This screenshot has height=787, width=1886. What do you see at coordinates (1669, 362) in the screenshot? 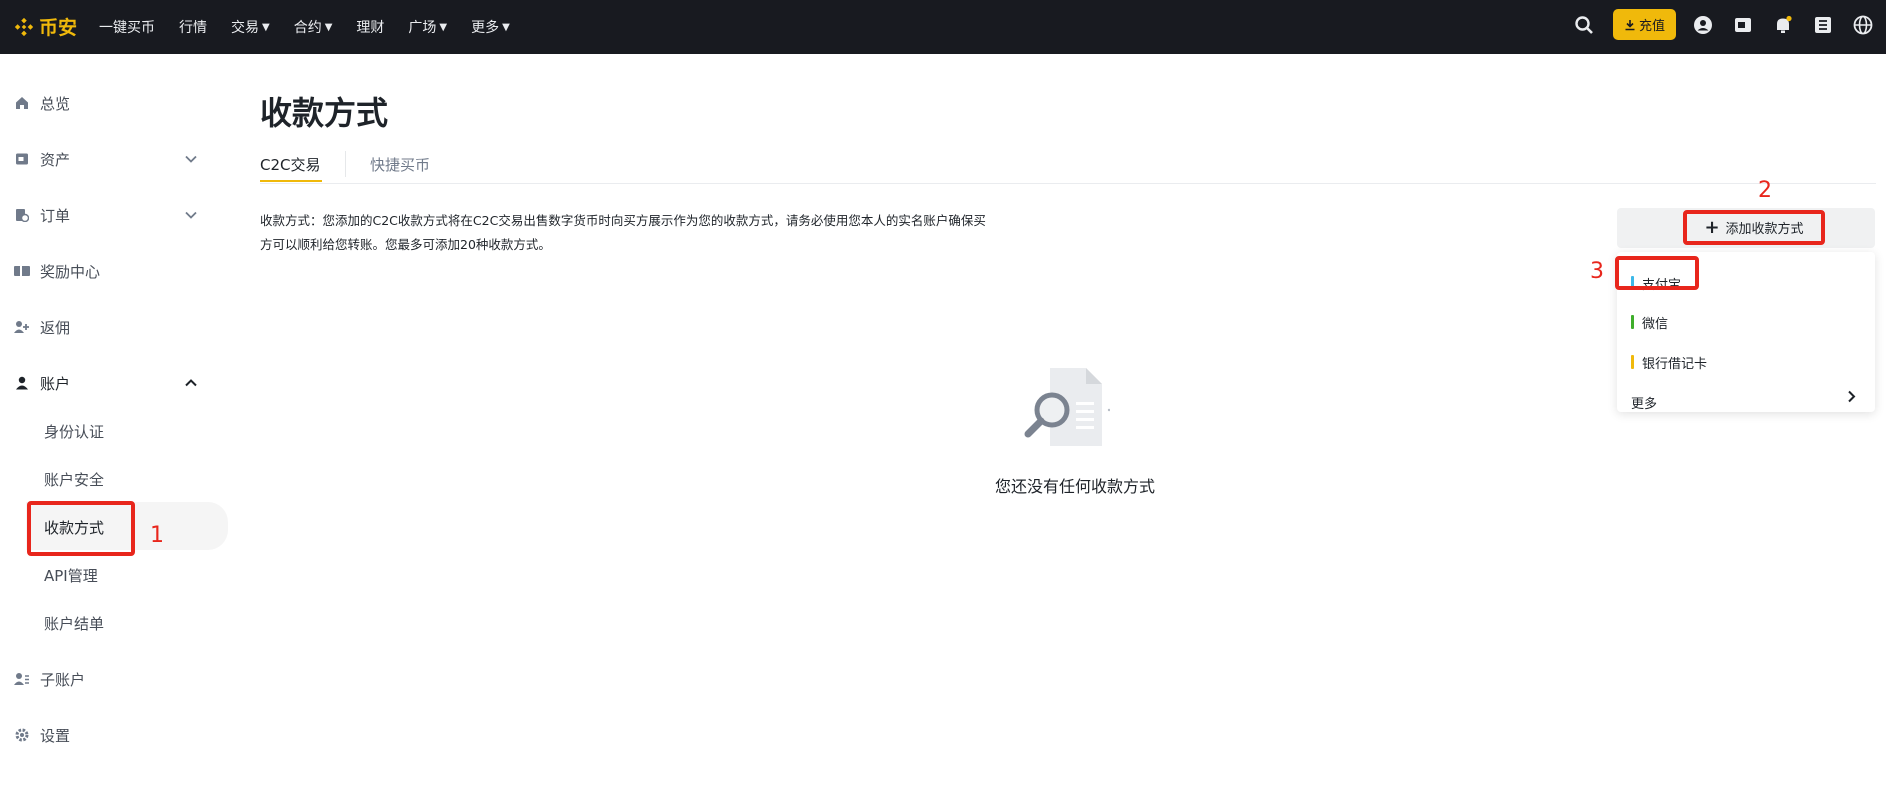
I see `method-option-bank-card: 银行借记卡` at bounding box center [1669, 362].